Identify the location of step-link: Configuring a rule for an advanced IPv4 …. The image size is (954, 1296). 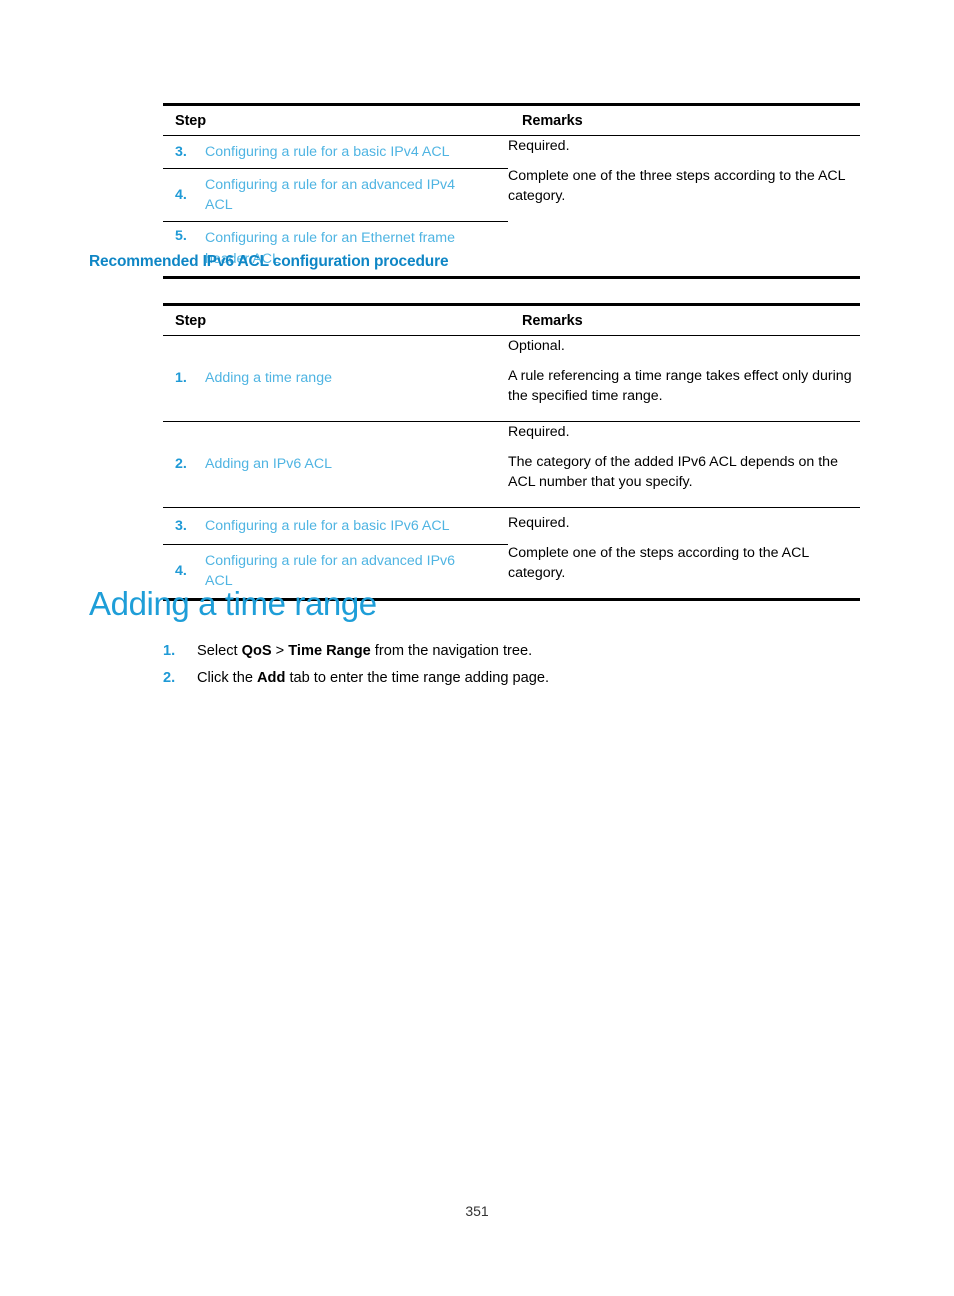
(345, 195).